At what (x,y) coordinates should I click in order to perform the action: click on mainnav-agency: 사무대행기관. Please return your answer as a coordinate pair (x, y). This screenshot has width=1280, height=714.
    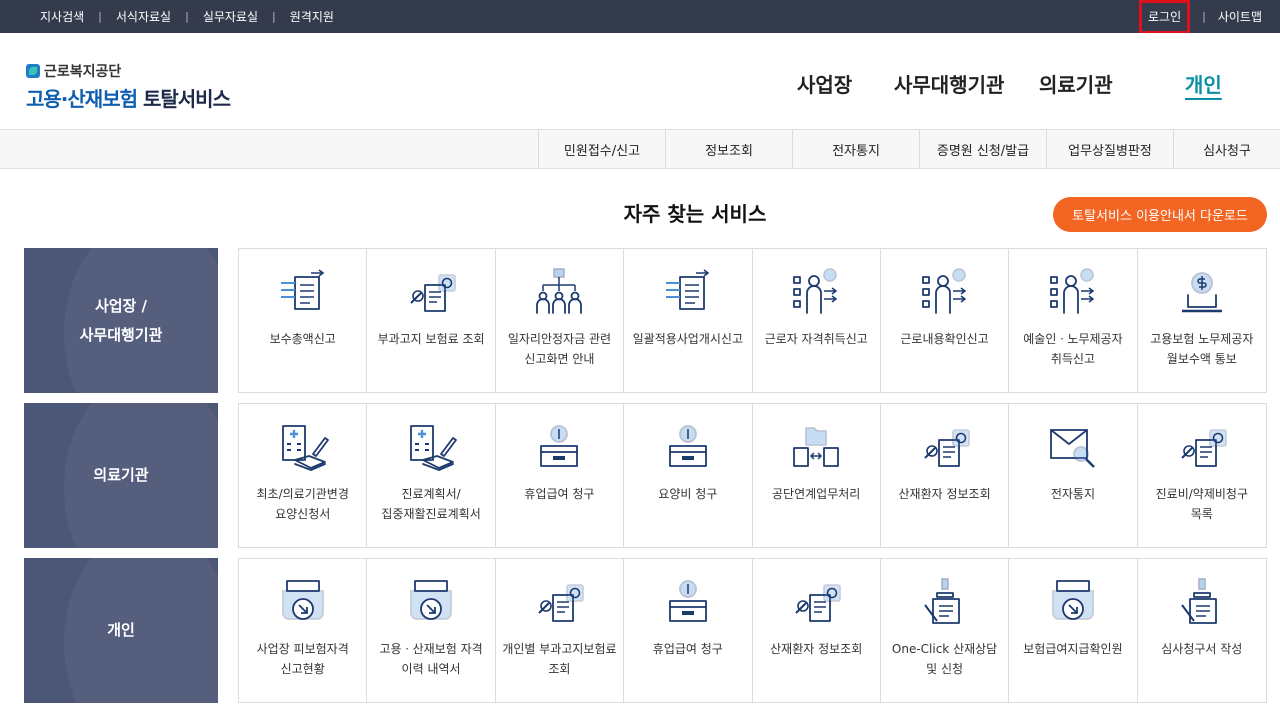
    Looking at the image, I should click on (949, 83).